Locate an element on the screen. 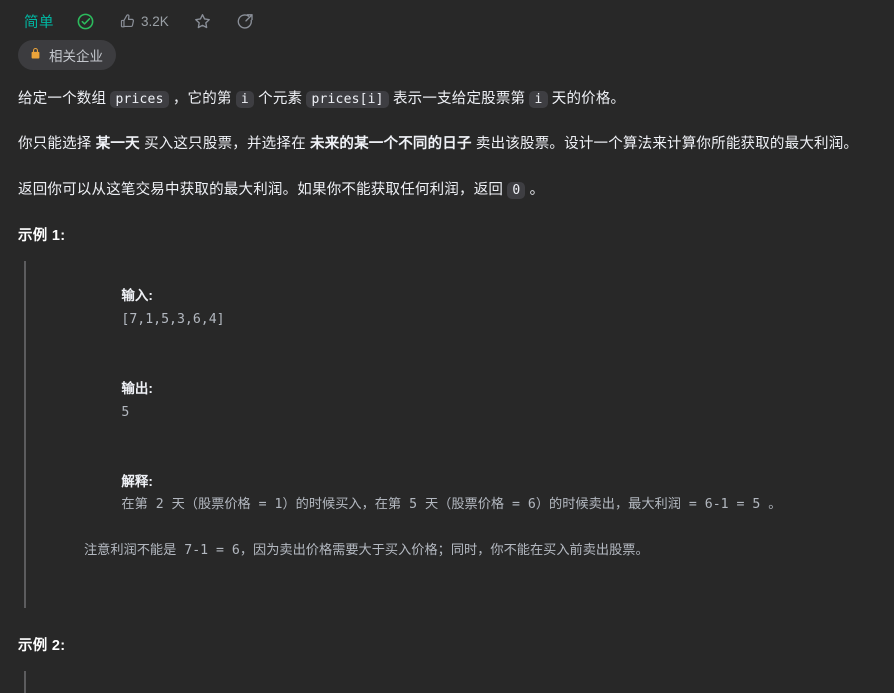 The image size is (894, 693). example-input-value: [7,1,5,3,6,4] is located at coordinates (173, 319).